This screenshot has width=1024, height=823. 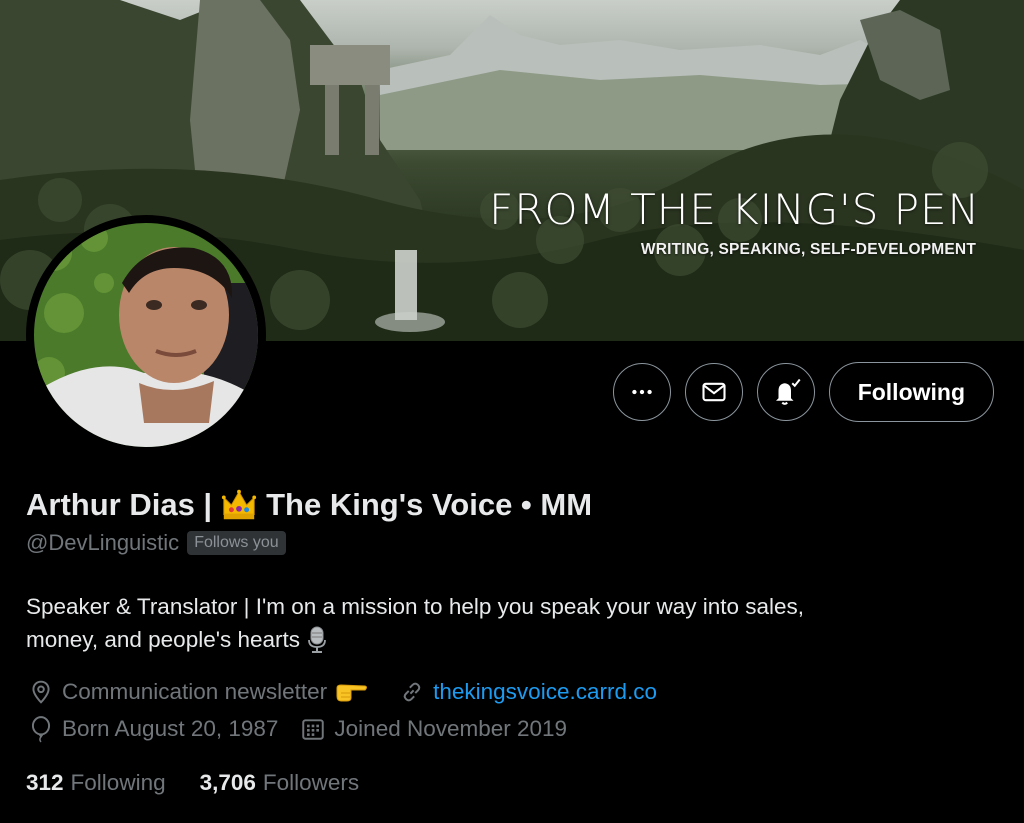 What do you see at coordinates (734, 209) in the screenshot?
I see `banner-title: FROM THE KING'S PEN` at bounding box center [734, 209].